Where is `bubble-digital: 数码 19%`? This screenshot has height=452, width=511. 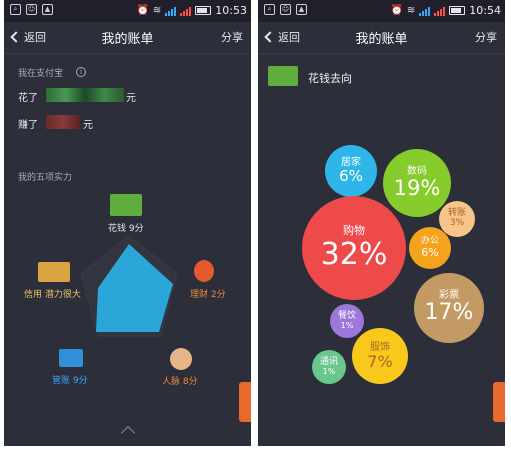 bubble-digital: 数码 19% is located at coordinates (417, 183).